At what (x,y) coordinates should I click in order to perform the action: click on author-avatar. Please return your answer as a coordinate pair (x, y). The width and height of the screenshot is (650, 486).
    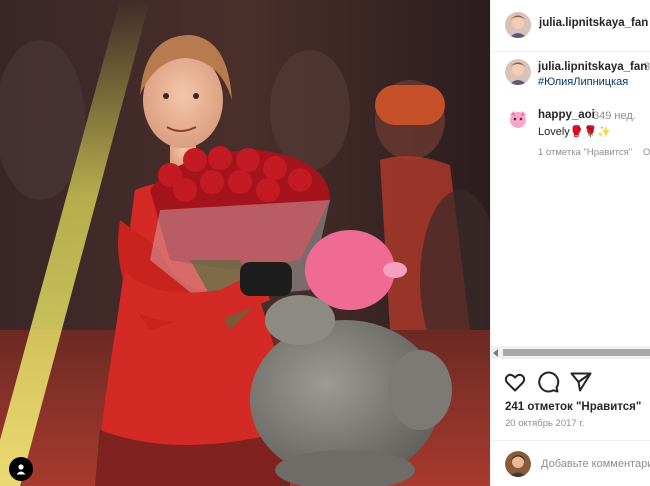
    Looking at the image, I should click on (518, 25).